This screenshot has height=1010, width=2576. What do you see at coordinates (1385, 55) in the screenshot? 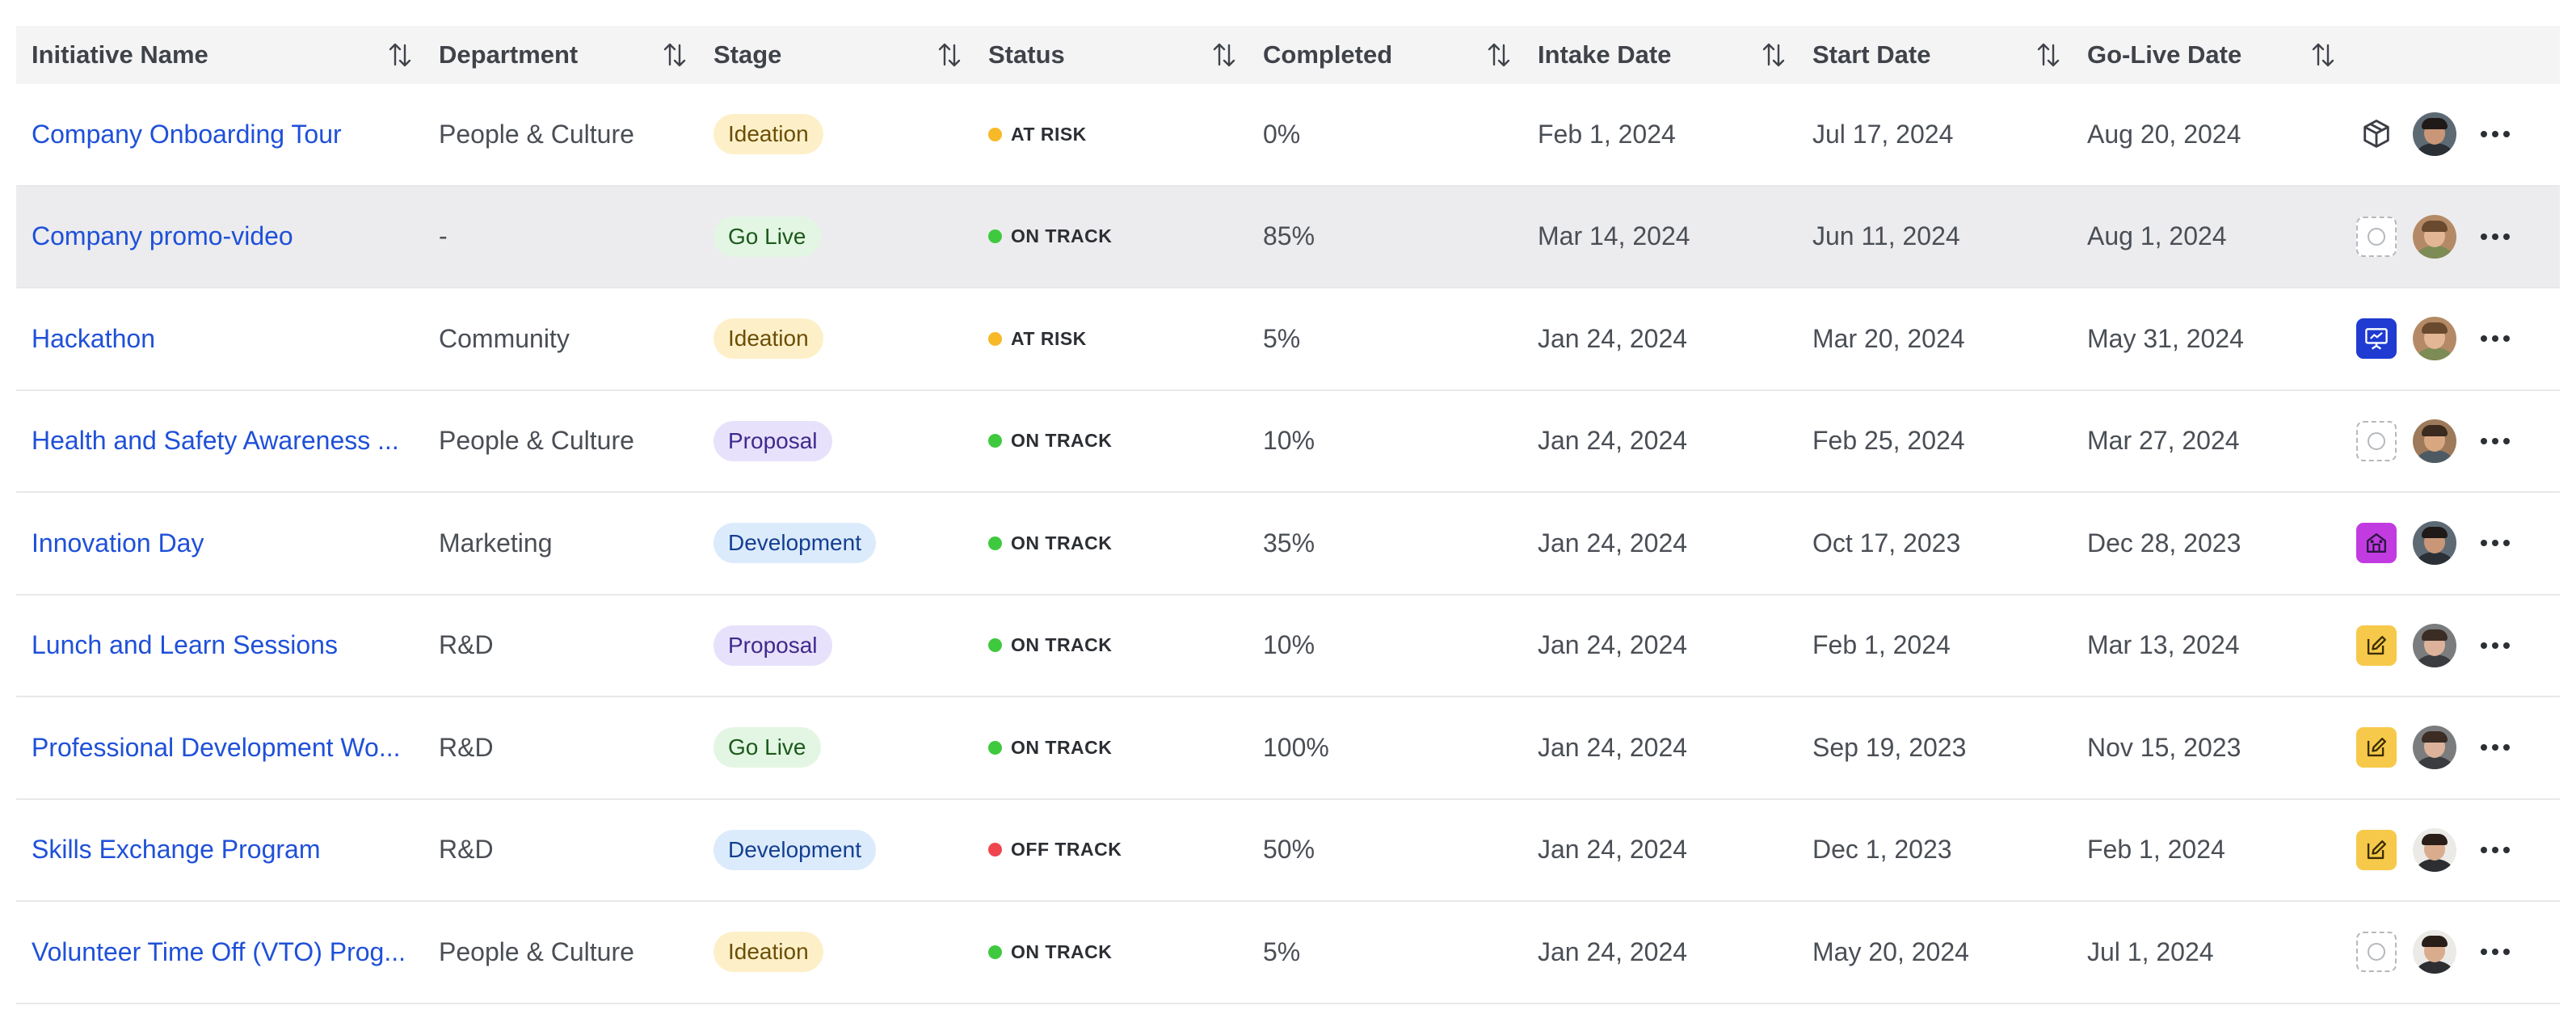
I see `column-header-completed: Completed` at bounding box center [1385, 55].